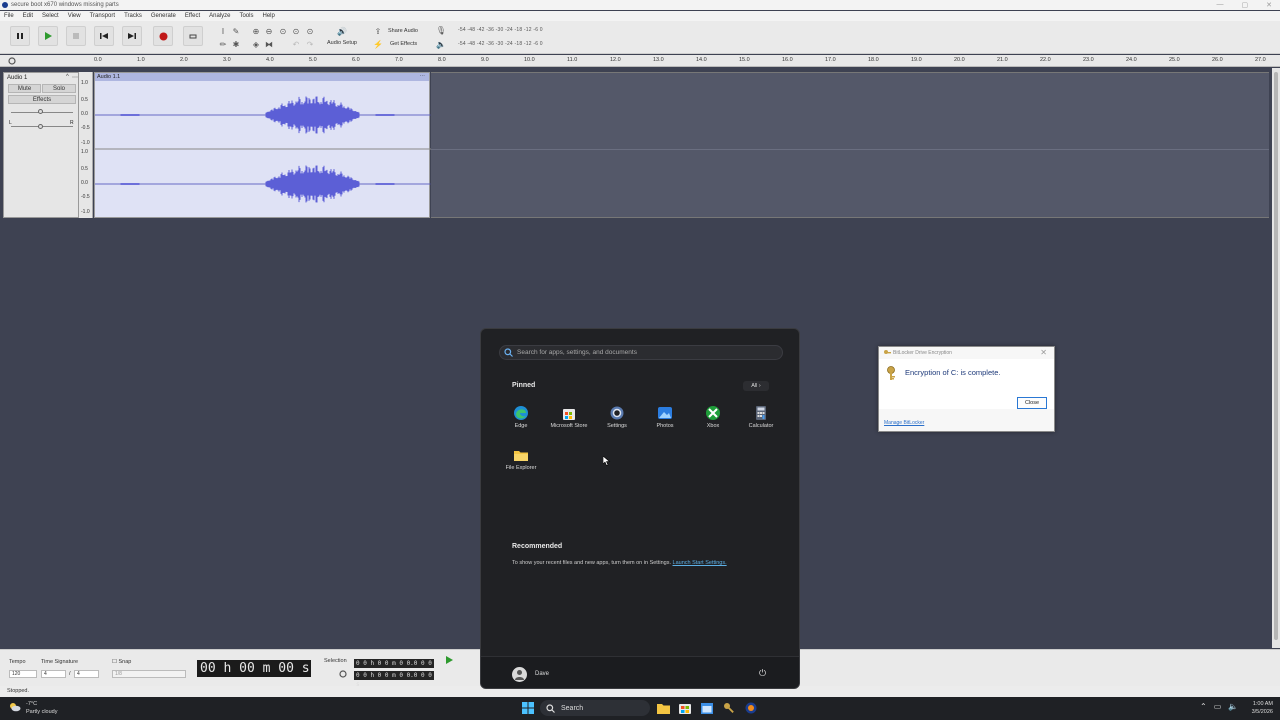 This screenshot has height=720, width=1280. I want to click on track-collapse-icon: ^, so click(67, 77).